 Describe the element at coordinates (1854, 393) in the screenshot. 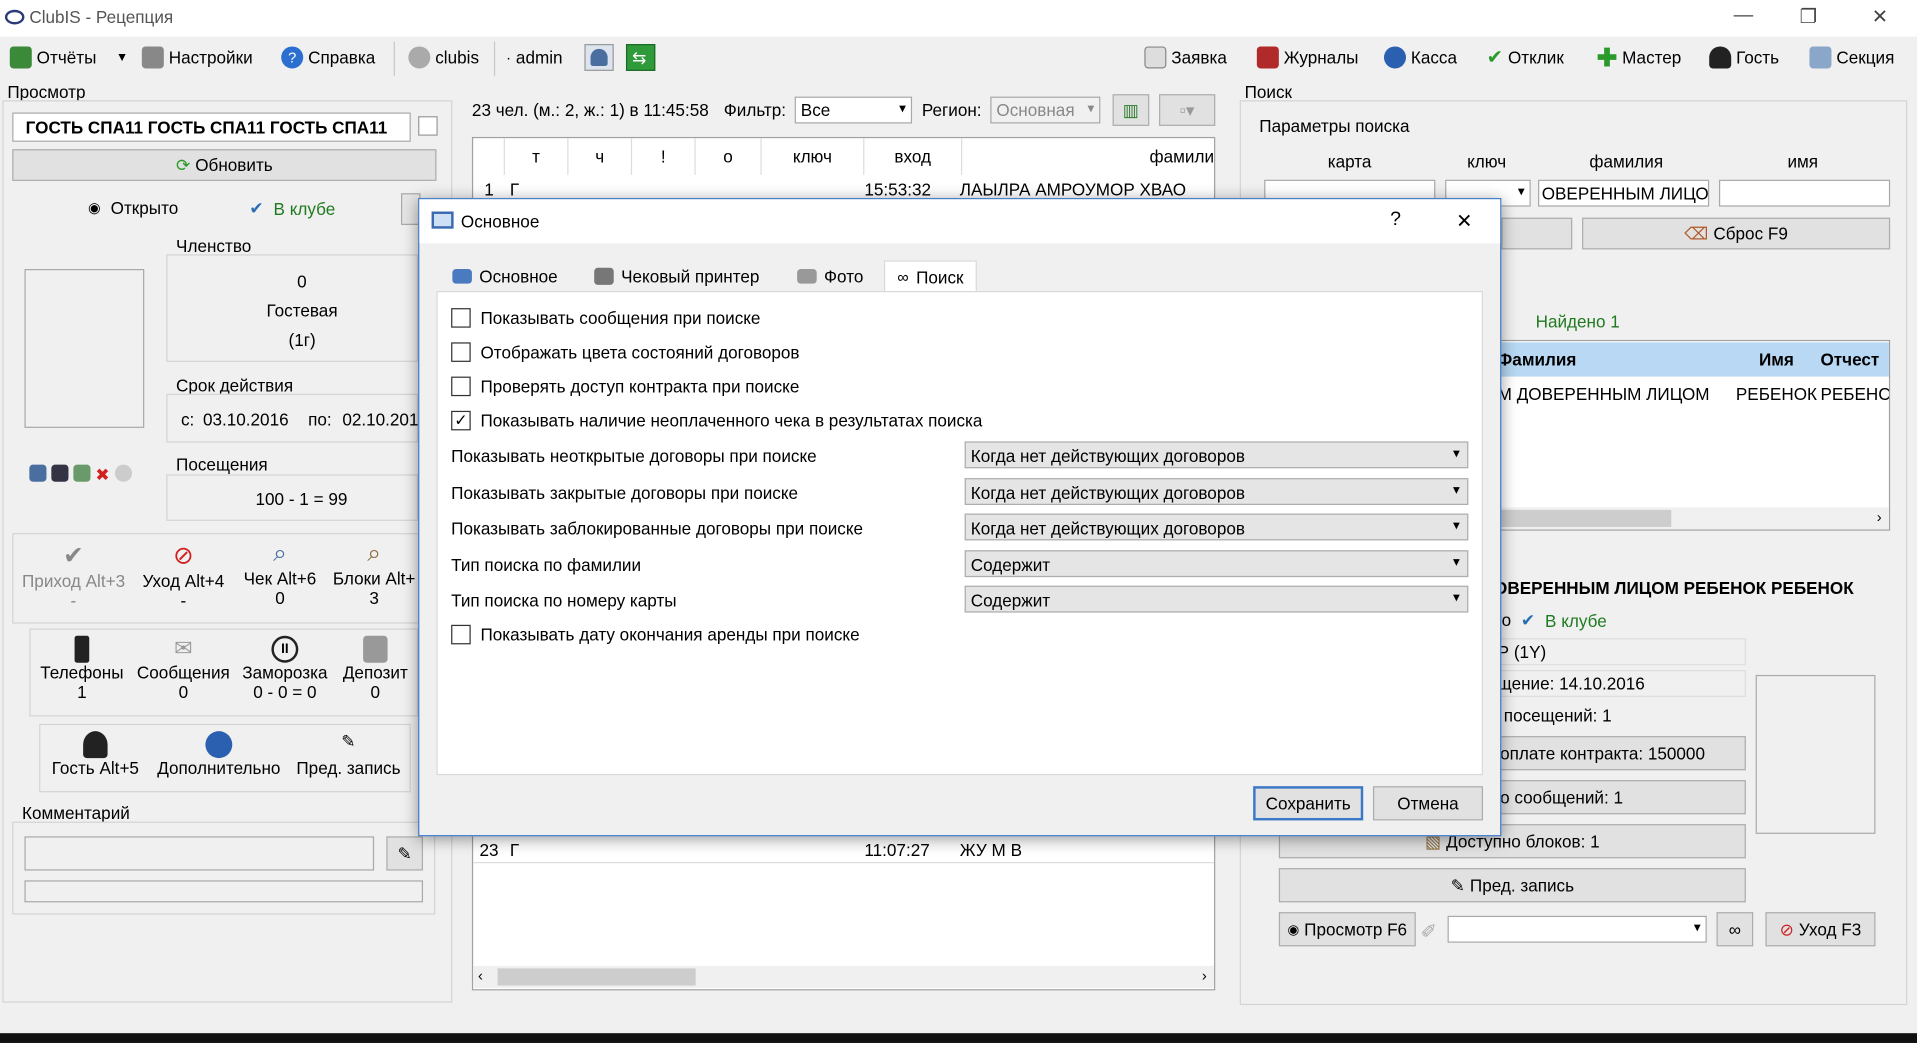

I see `result-patronymic: РЕБЕНС` at that location.